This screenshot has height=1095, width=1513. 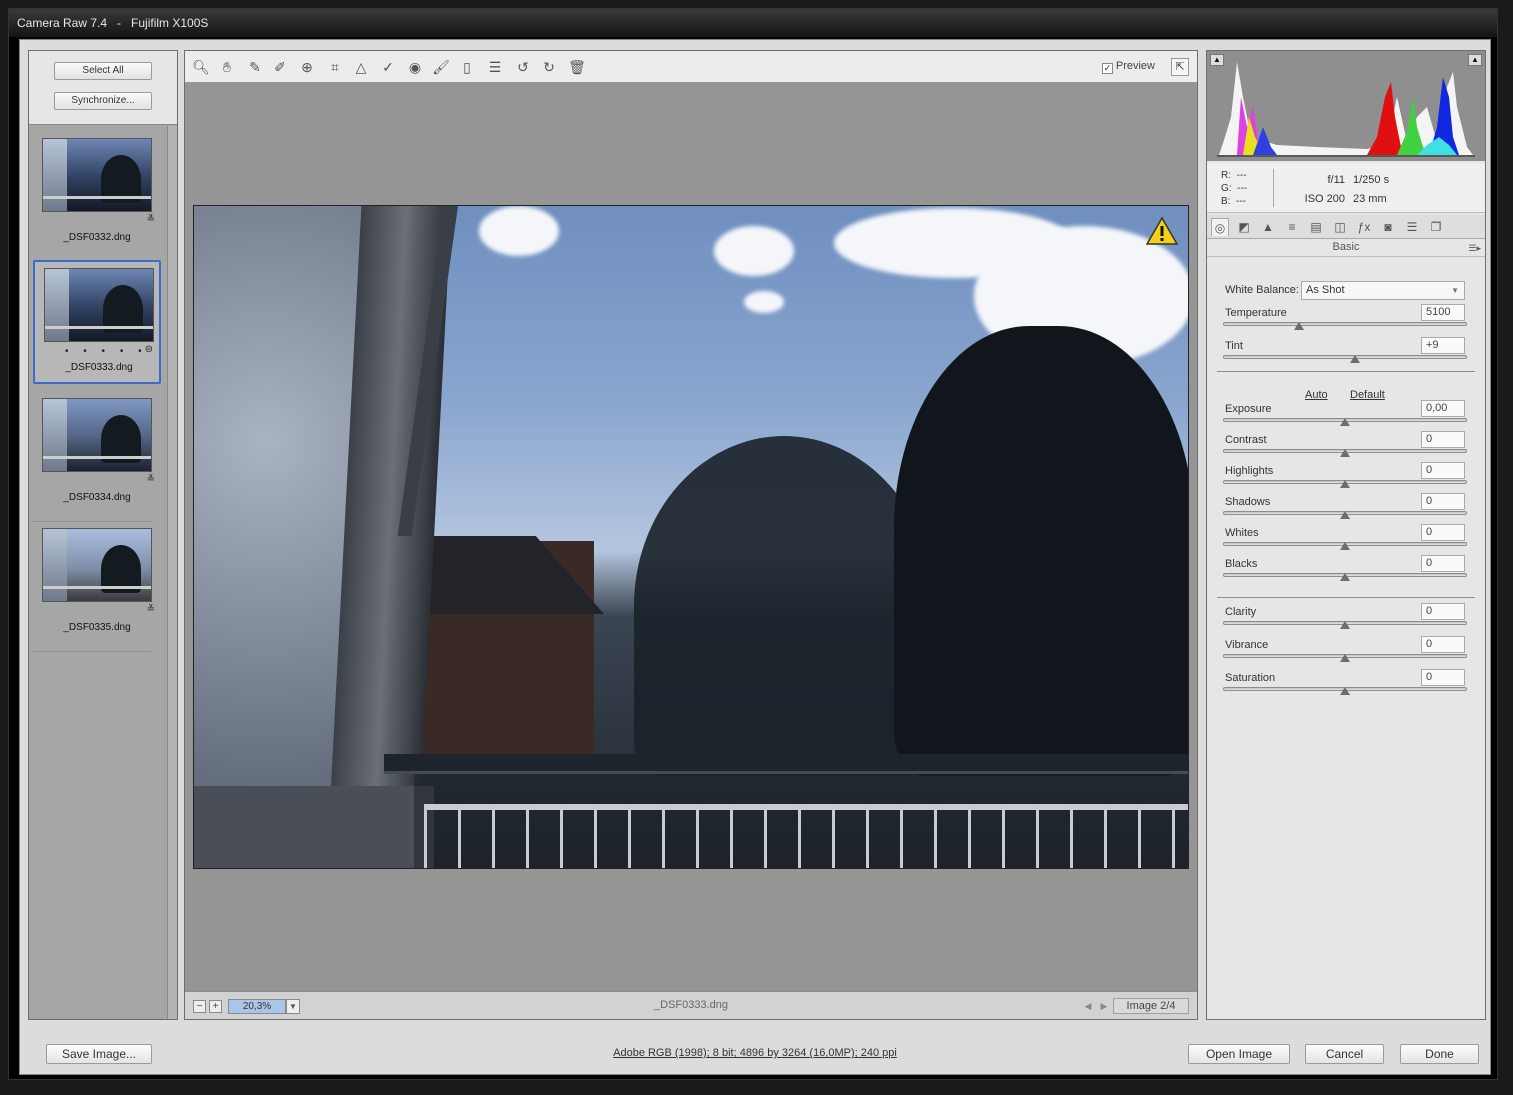 What do you see at coordinates (97, 497) in the screenshot?
I see `thumbnail-filename: _DSF0334.dng` at bounding box center [97, 497].